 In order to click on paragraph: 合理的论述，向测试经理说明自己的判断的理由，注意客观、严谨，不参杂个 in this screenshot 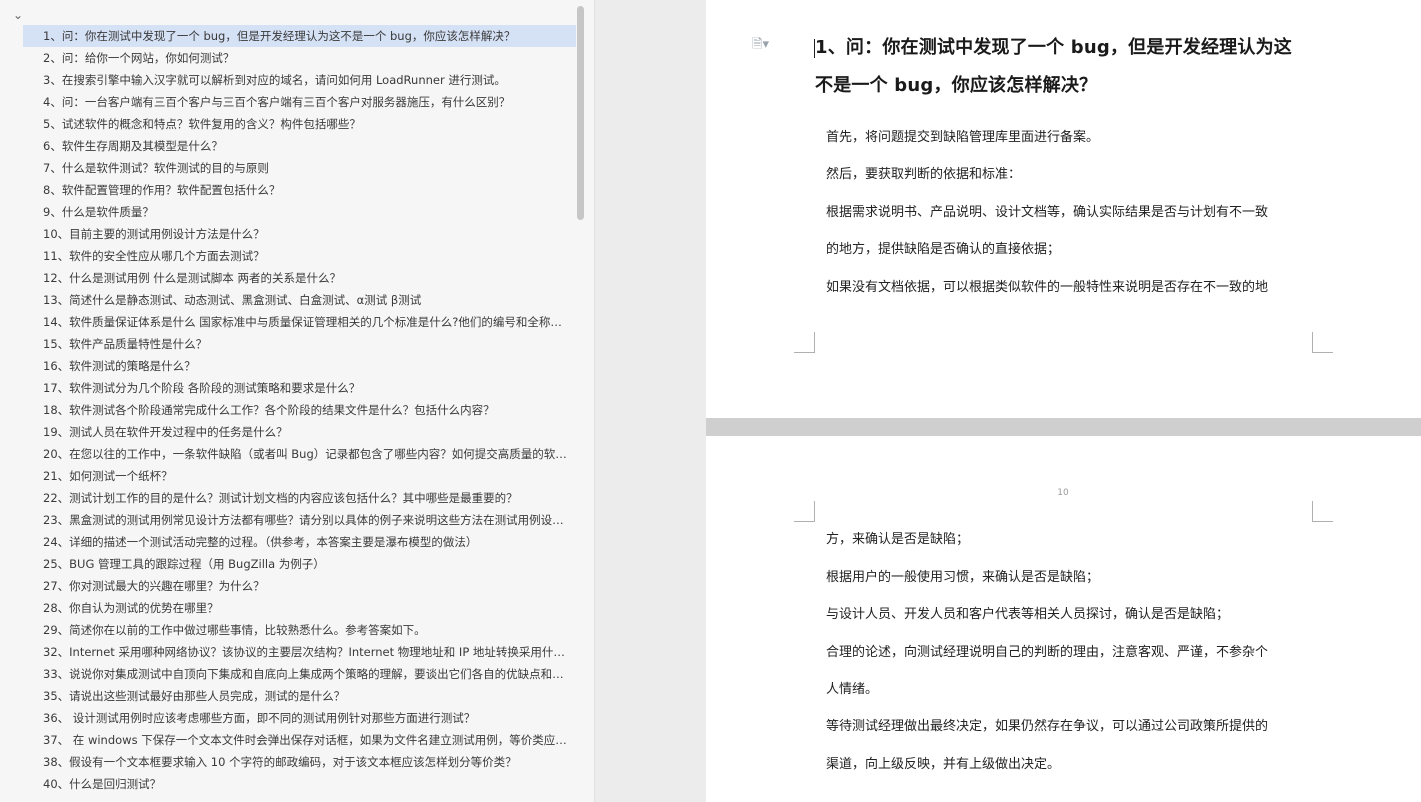, I will do `click(1047, 652)`.